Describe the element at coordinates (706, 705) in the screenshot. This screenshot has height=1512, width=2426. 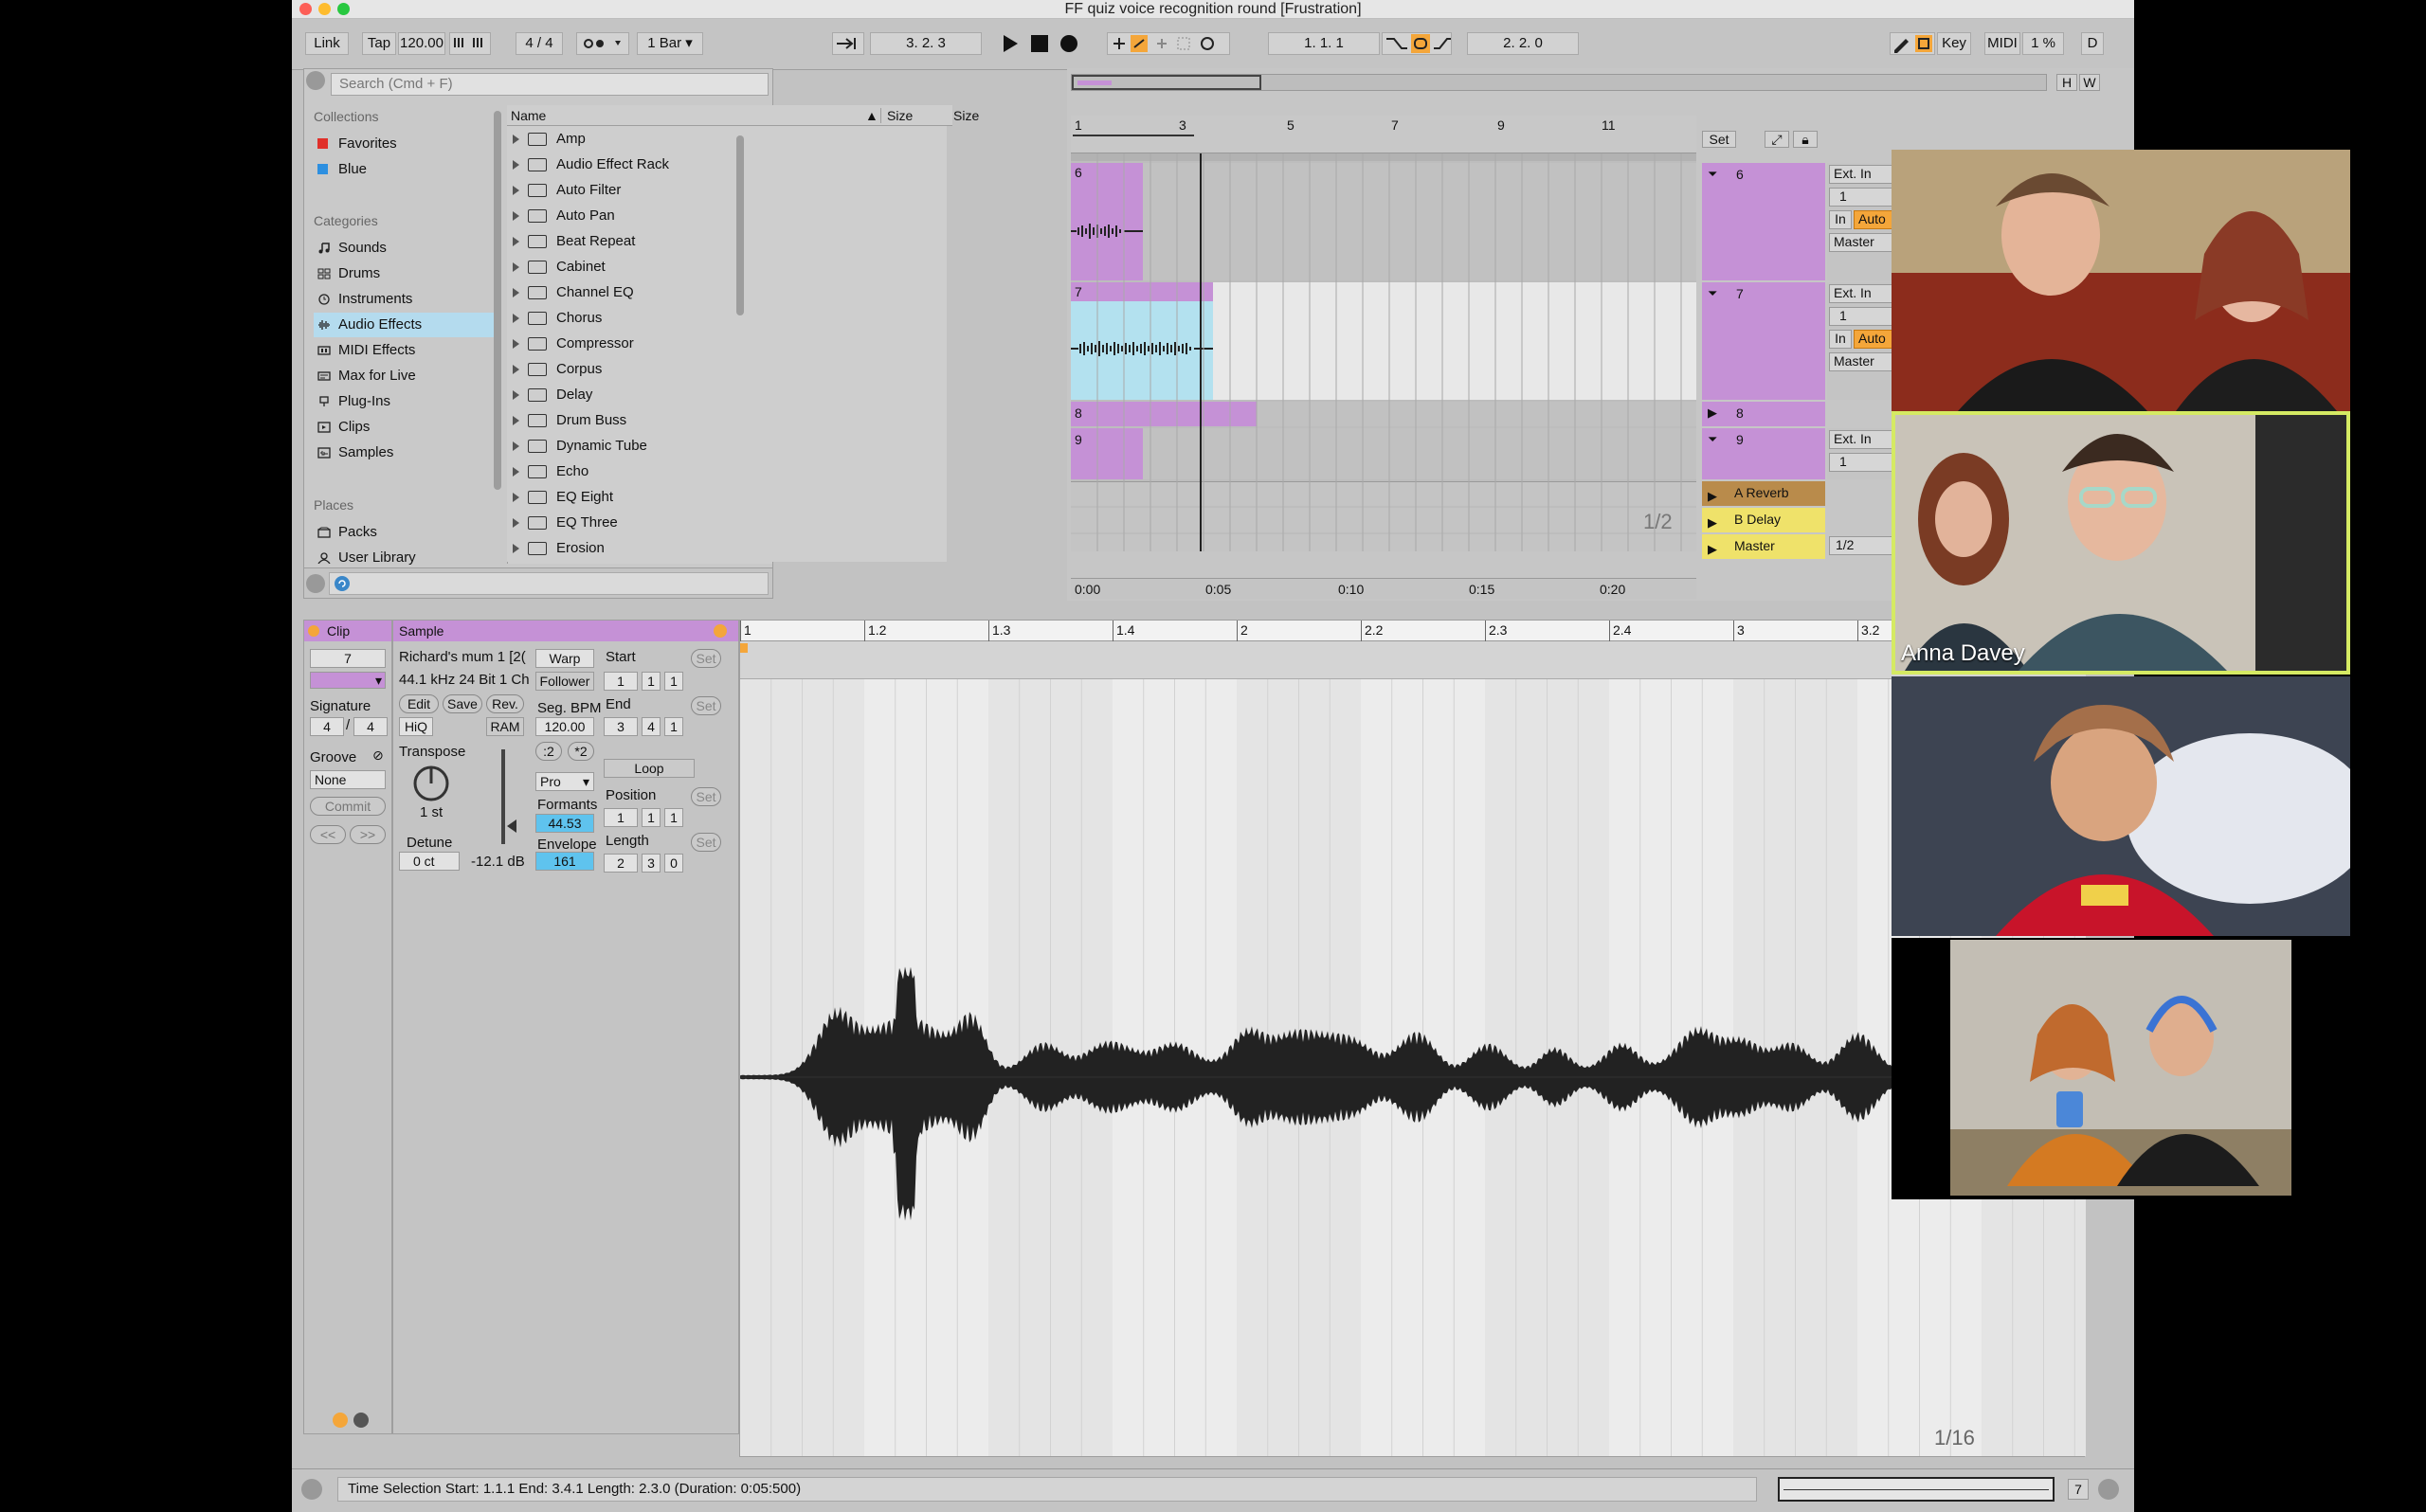
I see `end-set-button: Set` at that location.